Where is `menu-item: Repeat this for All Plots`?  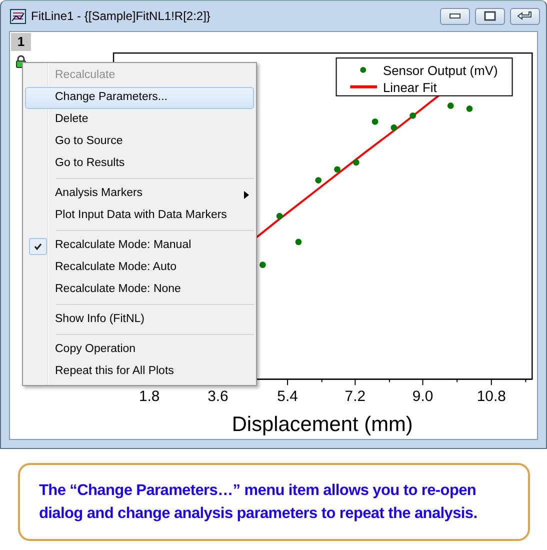
menu-item: Repeat this for All Plots is located at coordinates (139, 372).